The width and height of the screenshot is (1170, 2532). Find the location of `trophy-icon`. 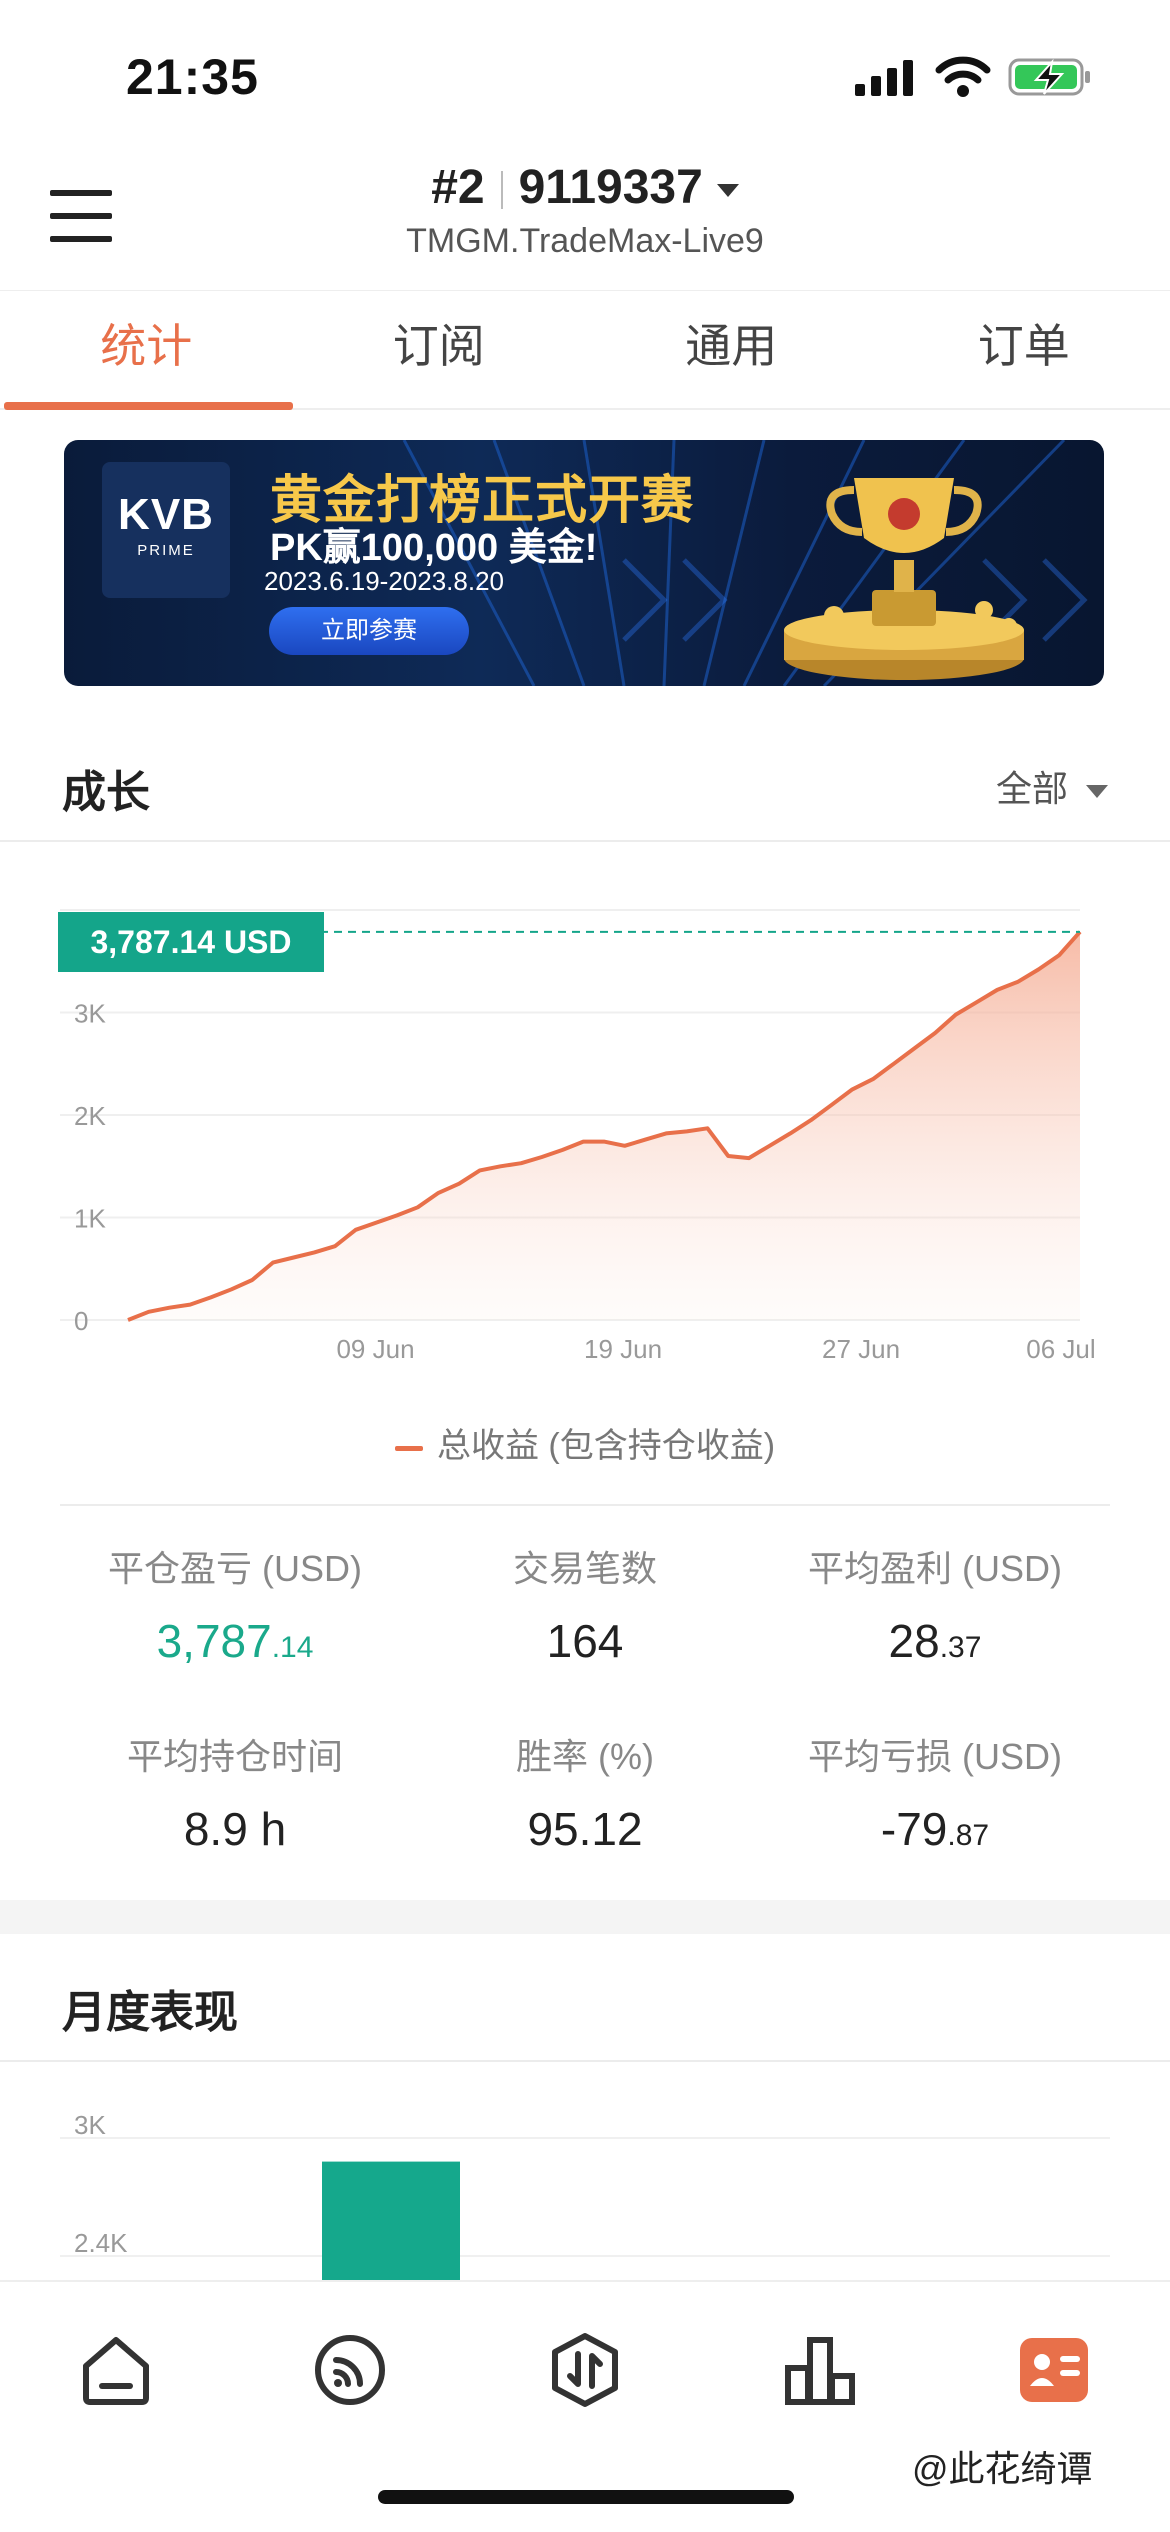

trophy-icon is located at coordinates (904, 579).